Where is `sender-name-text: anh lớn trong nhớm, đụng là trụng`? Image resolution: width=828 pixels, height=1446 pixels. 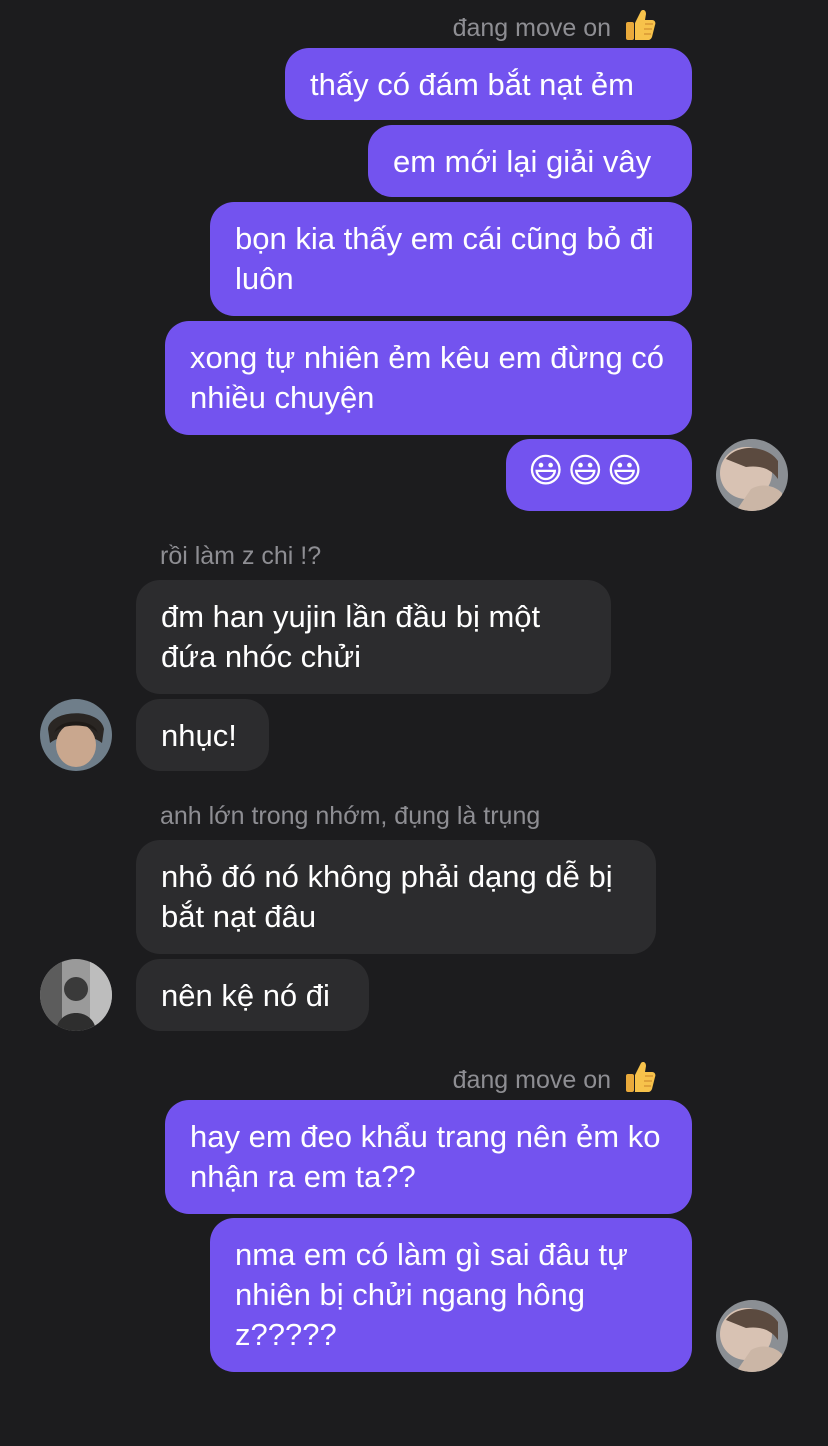
sender-name-text: anh lớn trong nhớm, đụng là trụng is located at coordinates (350, 816).